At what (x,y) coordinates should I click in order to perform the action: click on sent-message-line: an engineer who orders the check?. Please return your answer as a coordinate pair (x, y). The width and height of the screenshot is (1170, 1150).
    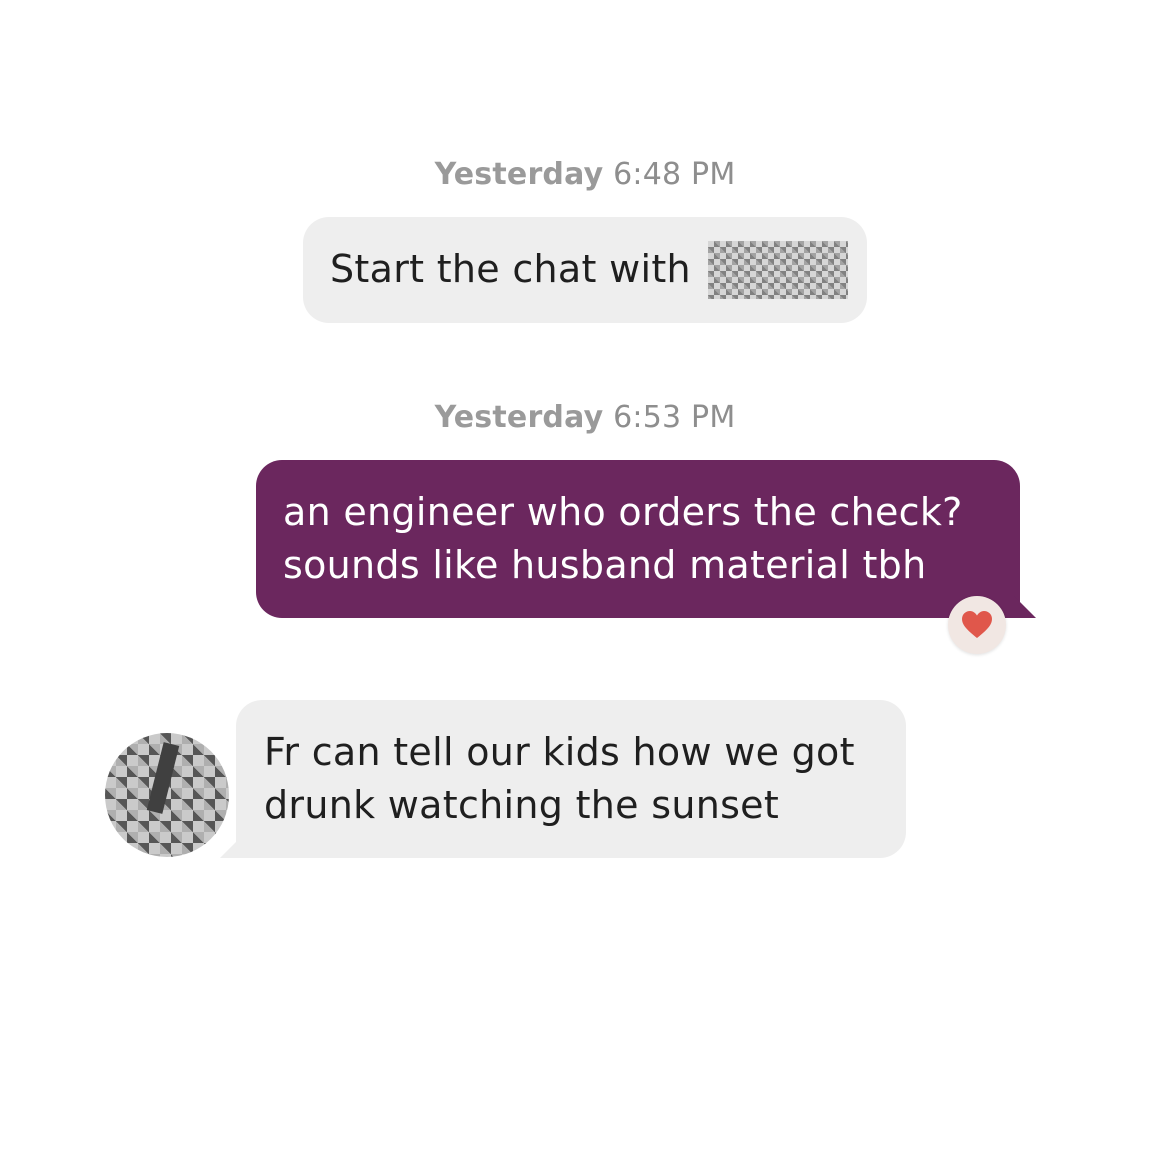
    Looking at the image, I should click on (623, 512).